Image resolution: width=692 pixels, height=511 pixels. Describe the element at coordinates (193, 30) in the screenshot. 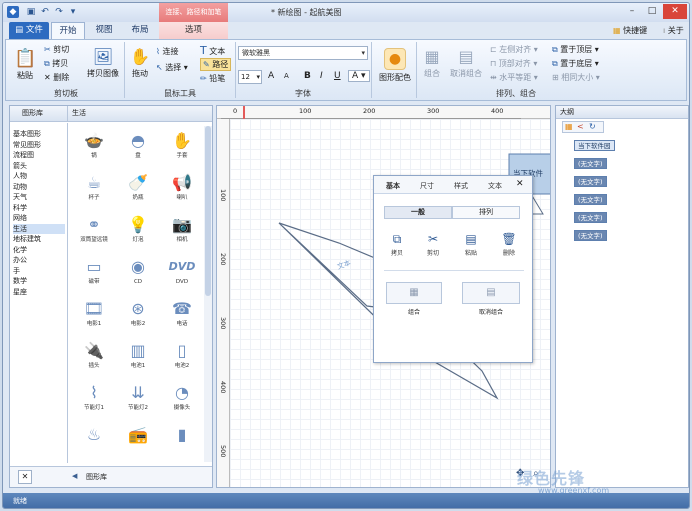

I see `tab-options: 选项` at that location.